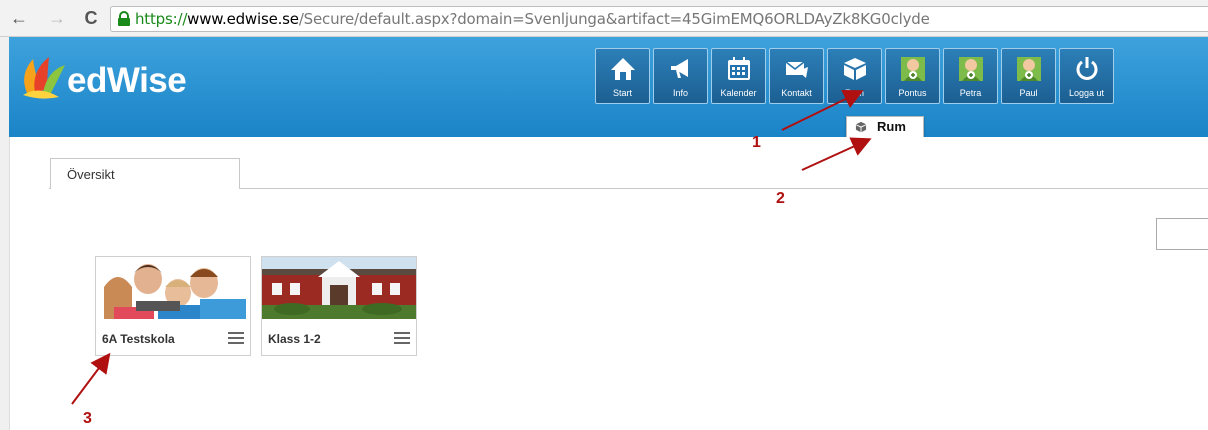  I want to click on toolbar-rum-button: Rum, so click(854, 76).